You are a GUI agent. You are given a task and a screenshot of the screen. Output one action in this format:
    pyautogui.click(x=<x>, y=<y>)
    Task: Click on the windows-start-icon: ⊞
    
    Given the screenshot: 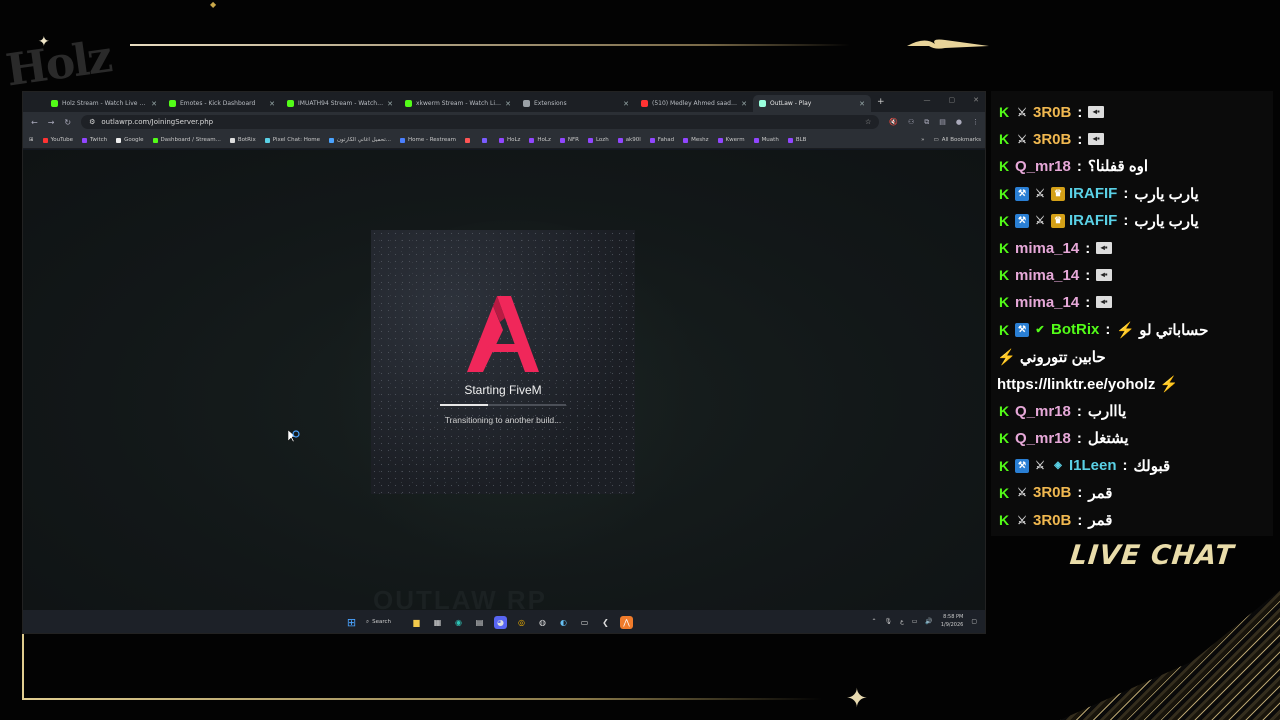 What is the action you would take?
    pyautogui.click(x=351, y=622)
    